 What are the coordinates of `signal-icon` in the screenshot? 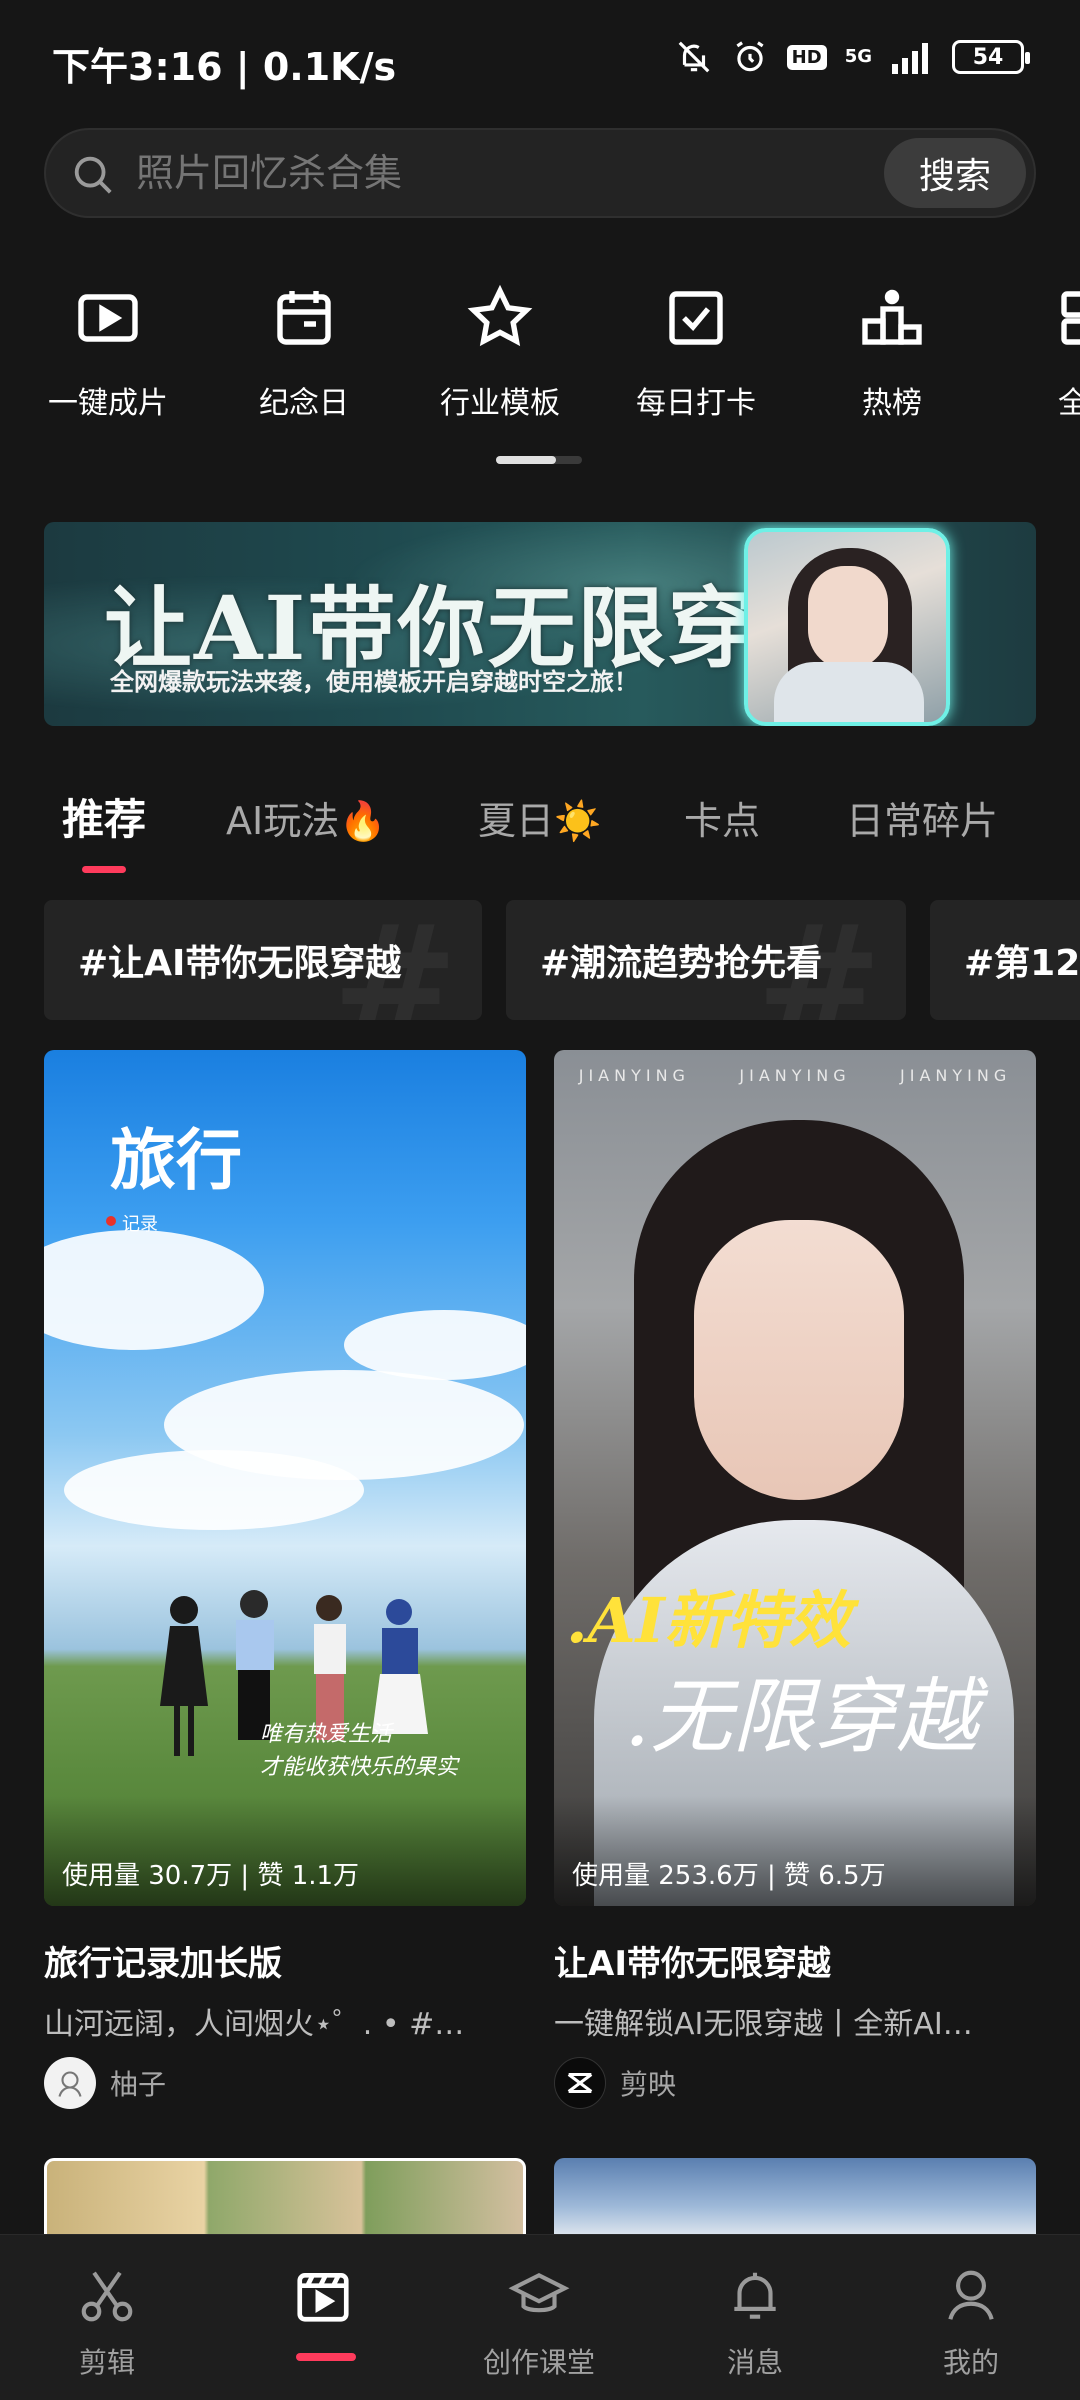 It's located at (910, 58).